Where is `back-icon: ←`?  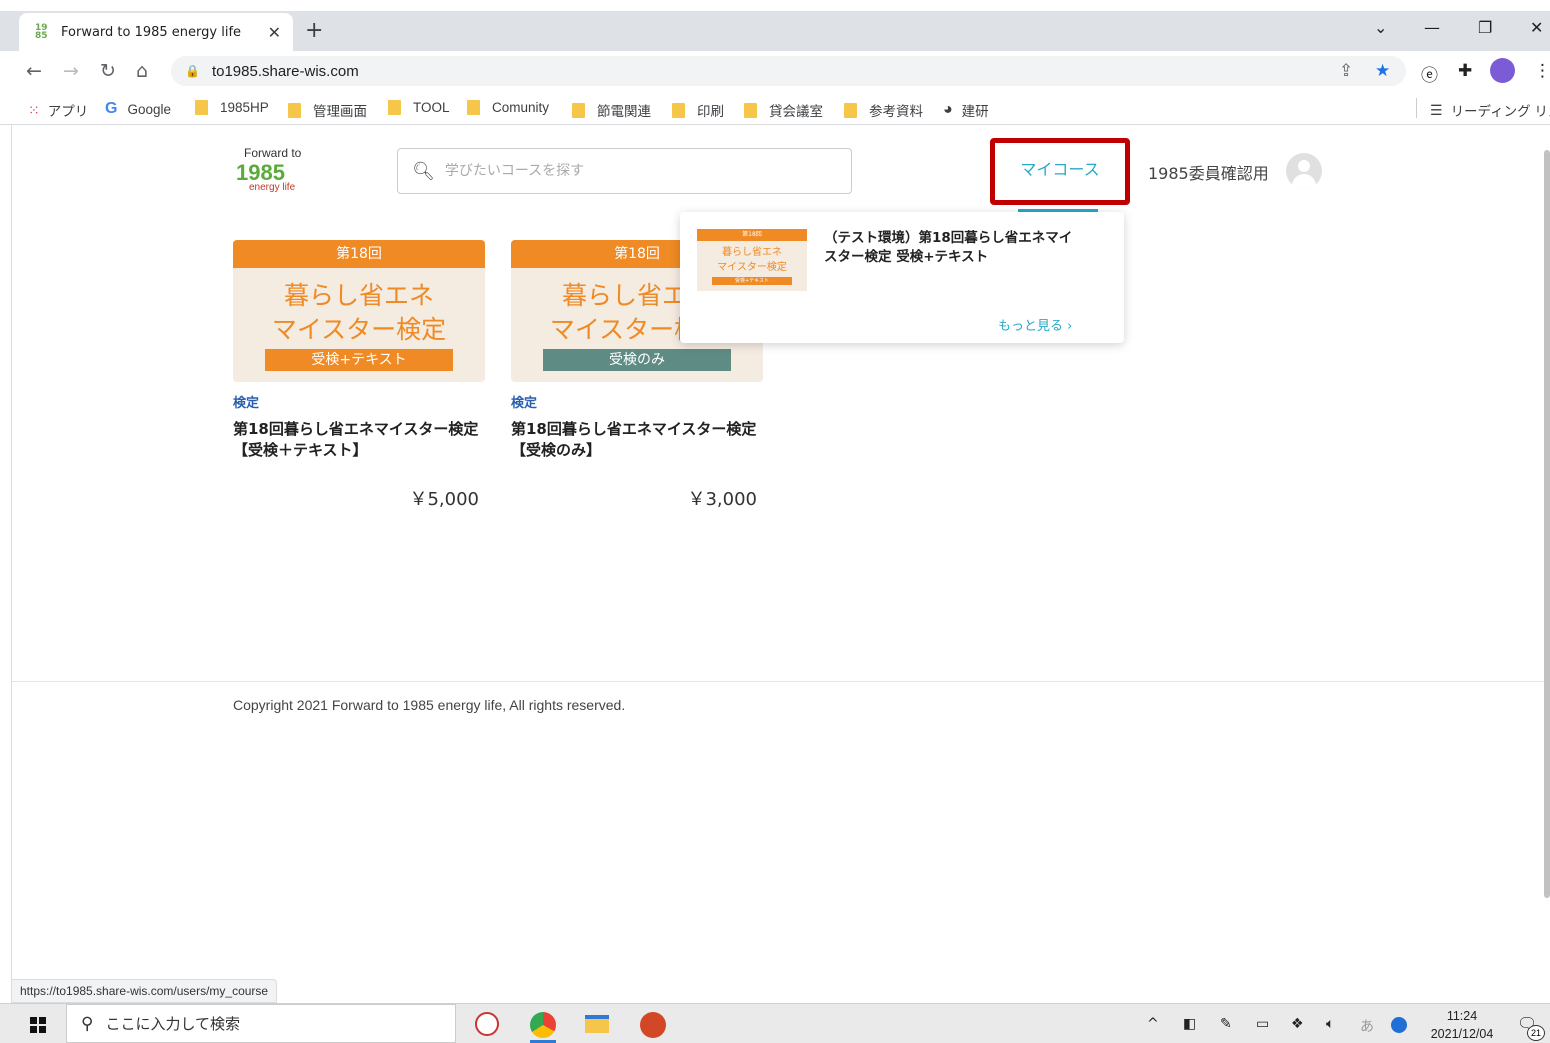 back-icon: ← is located at coordinates (34, 71).